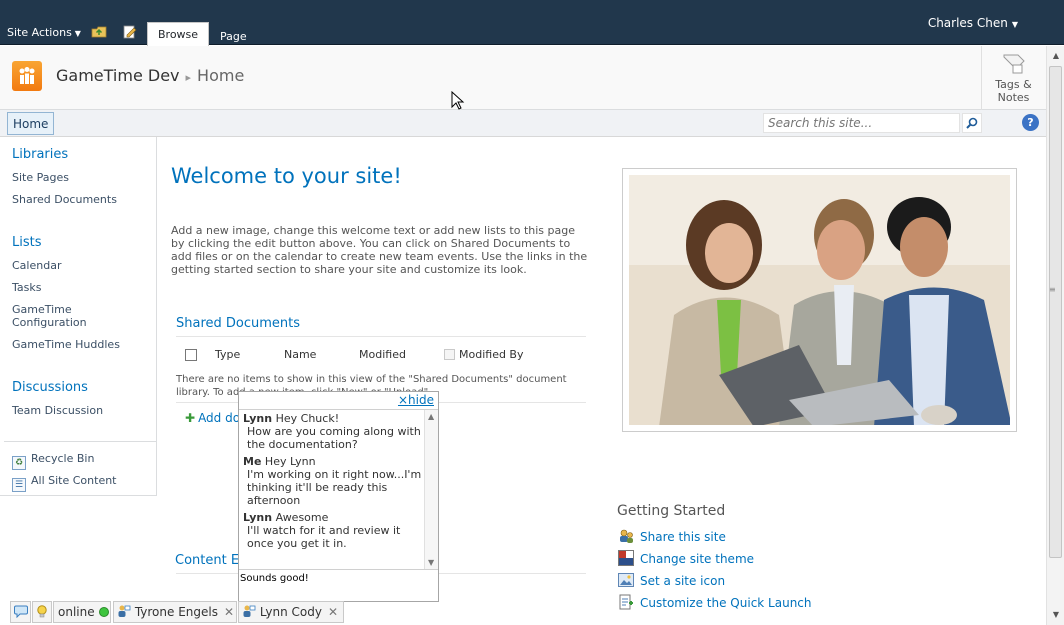 The width and height of the screenshot is (1064, 625). I want to click on ql-divider, so click(80, 441).